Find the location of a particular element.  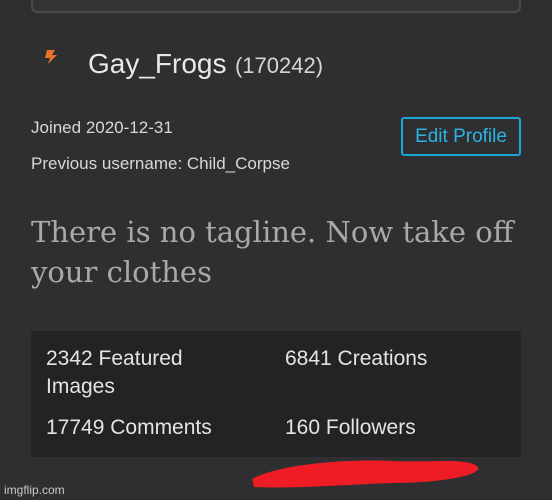

stat-featured-images: 2342 Featured Images is located at coordinates (146, 373).